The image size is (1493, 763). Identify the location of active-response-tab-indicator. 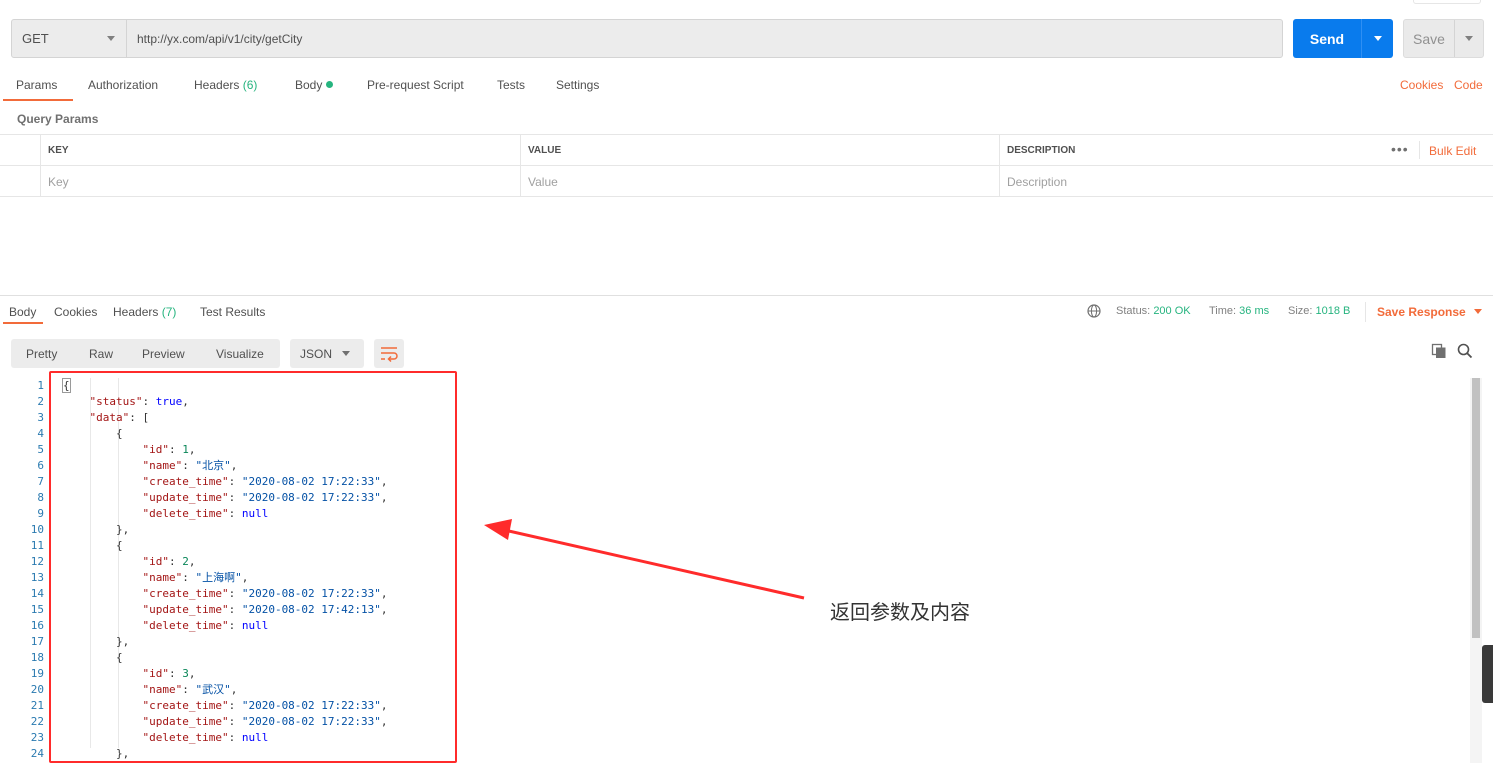
(23, 323).